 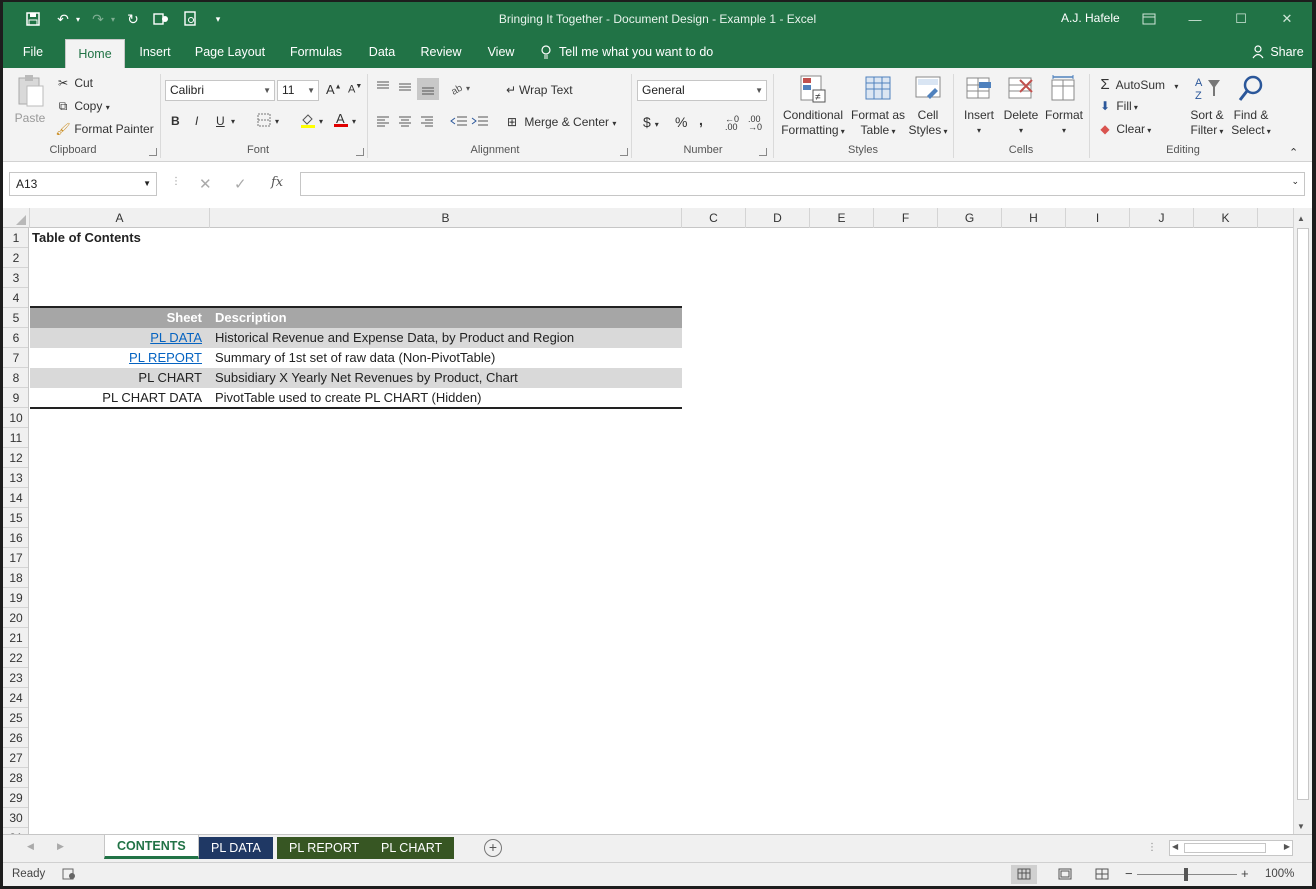 What do you see at coordinates (501, 52) in the screenshot?
I see `tab-view: View` at bounding box center [501, 52].